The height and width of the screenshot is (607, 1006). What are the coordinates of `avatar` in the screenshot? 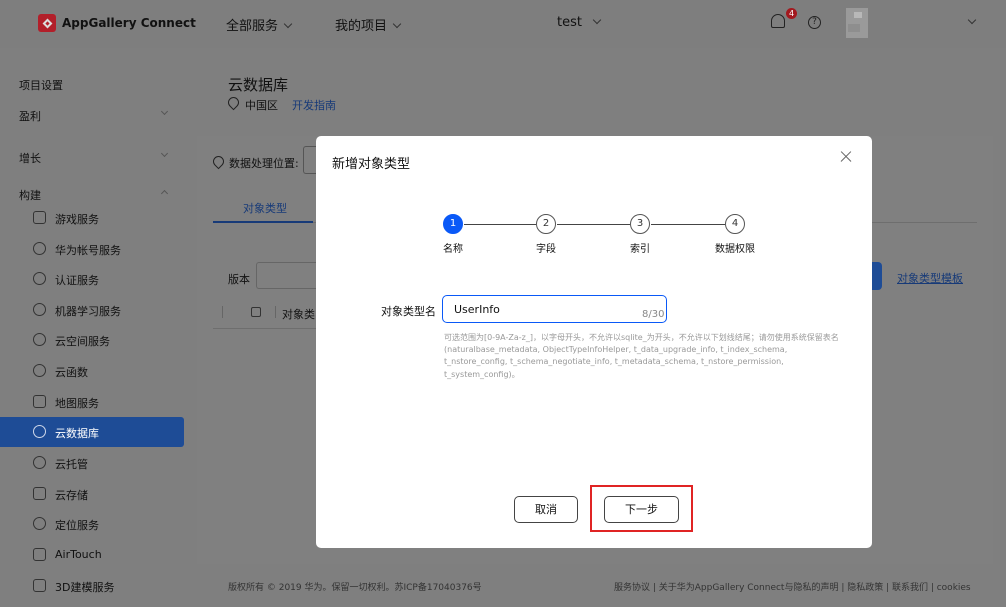 It's located at (857, 23).